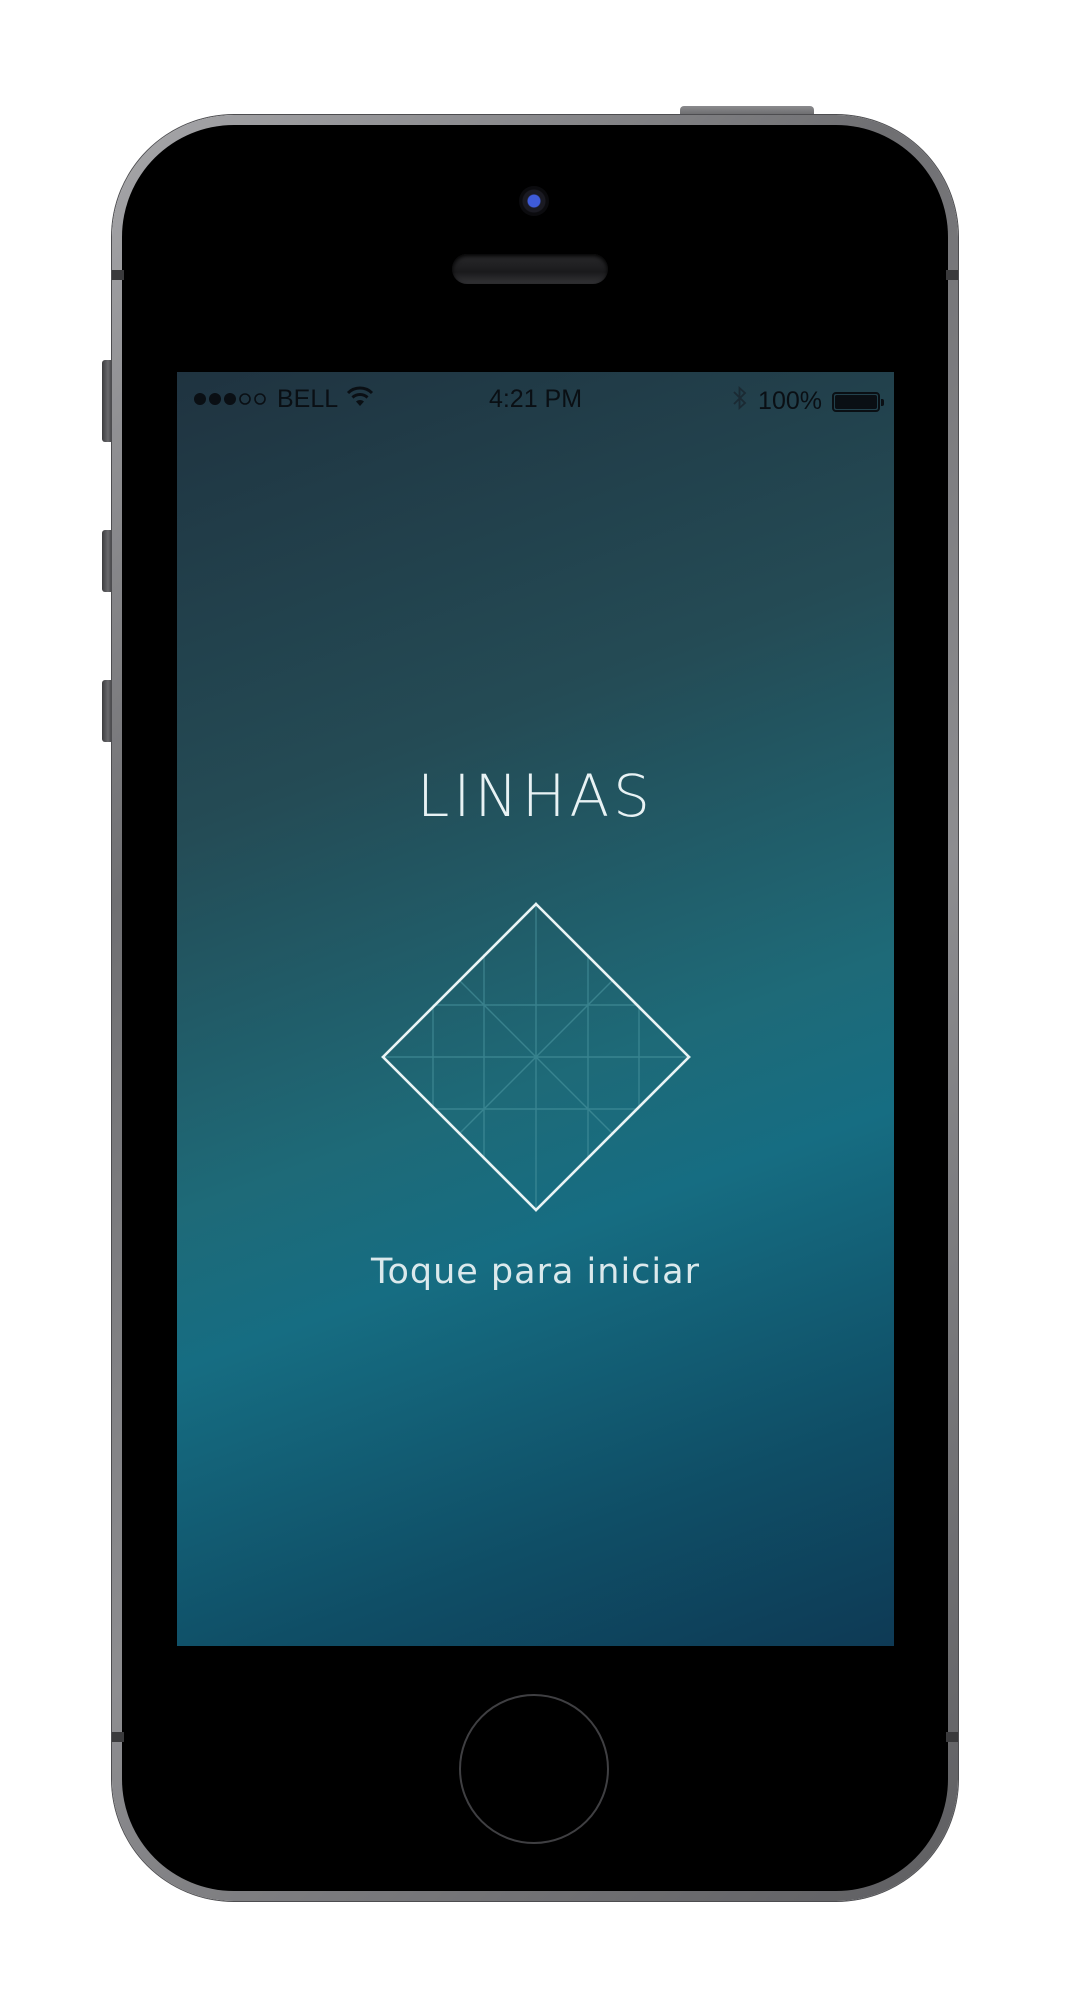 This screenshot has height=1995, width=1065. I want to click on diamond-grid-icon, so click(536, 1057).